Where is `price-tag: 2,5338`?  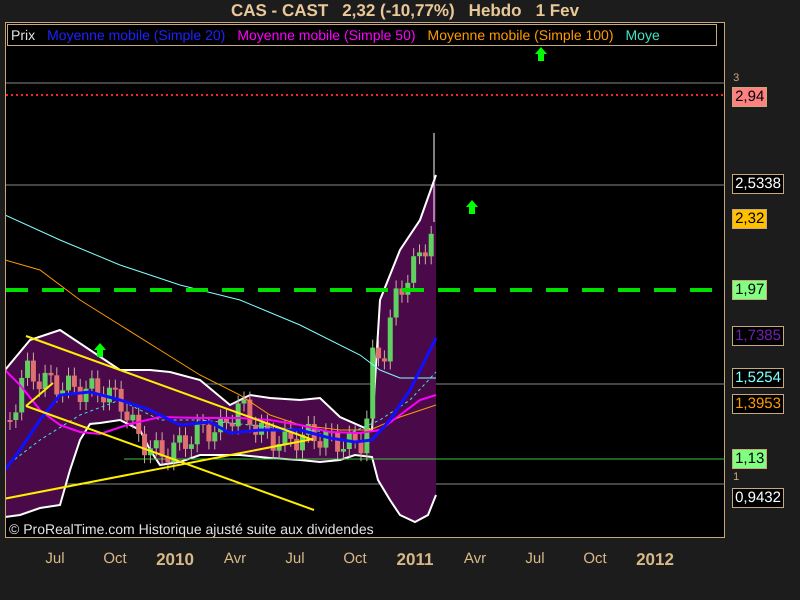
price-tag: 2,5338 is located at coordinates (758, 184).